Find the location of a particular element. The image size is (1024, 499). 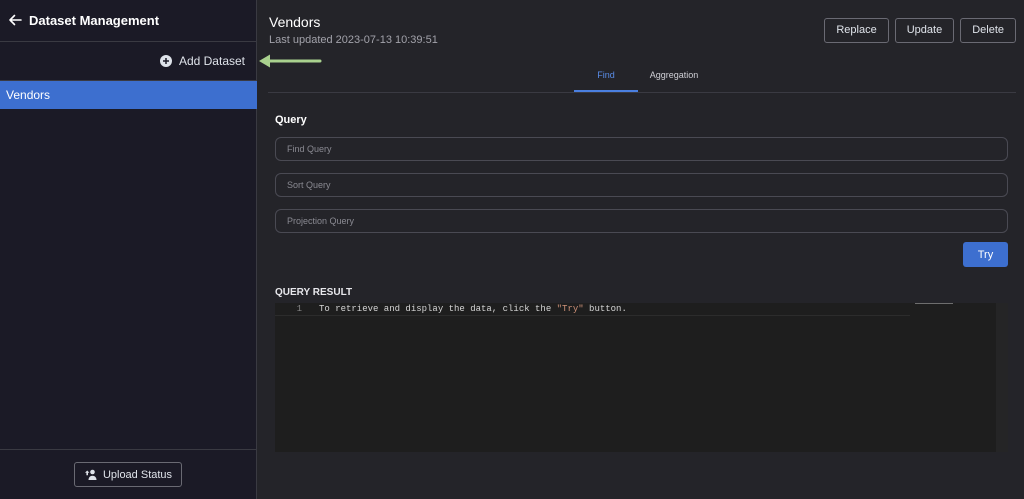

update-button: Update is located at coordinates (924, 30).